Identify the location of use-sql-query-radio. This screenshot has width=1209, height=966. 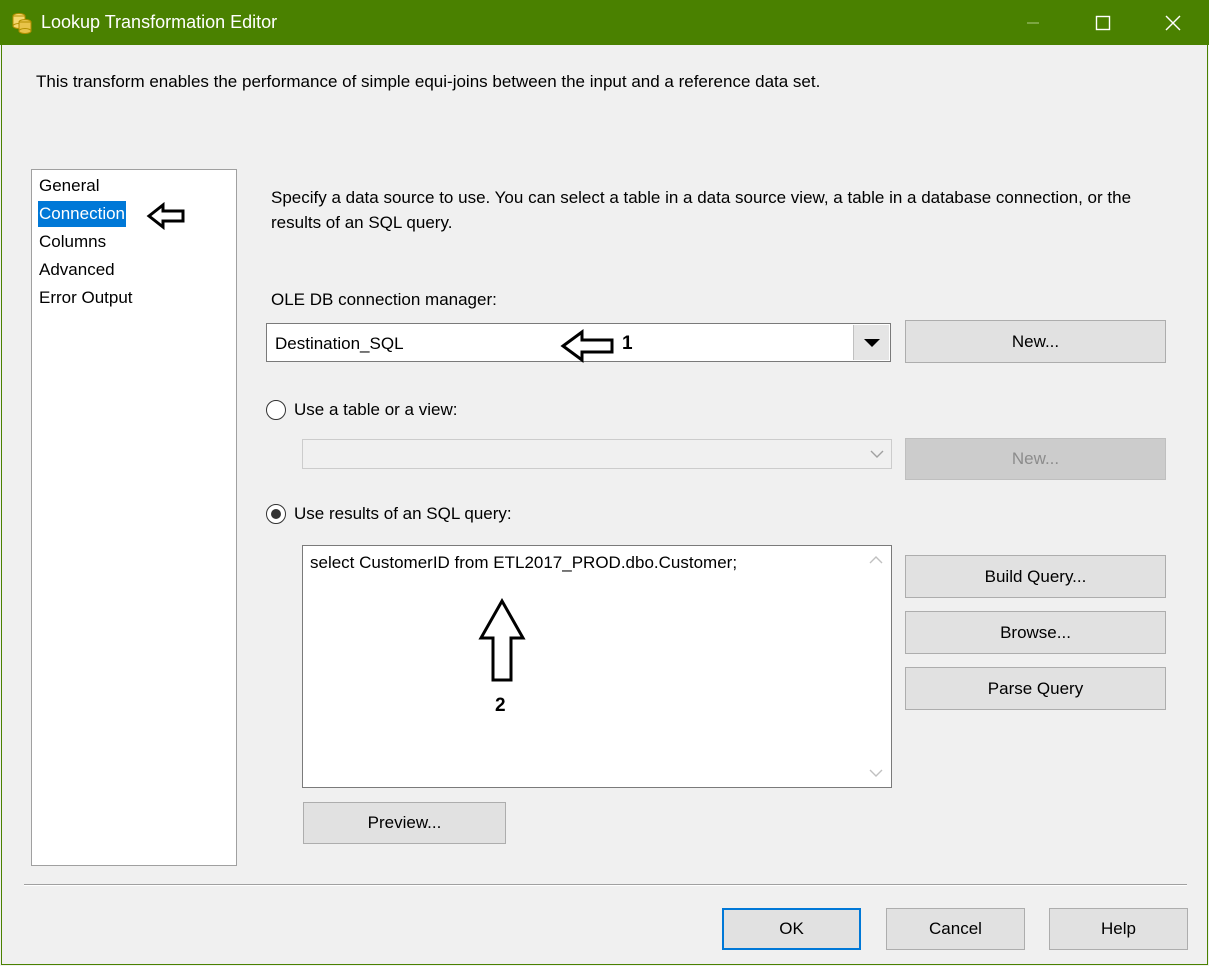
(276, 514).